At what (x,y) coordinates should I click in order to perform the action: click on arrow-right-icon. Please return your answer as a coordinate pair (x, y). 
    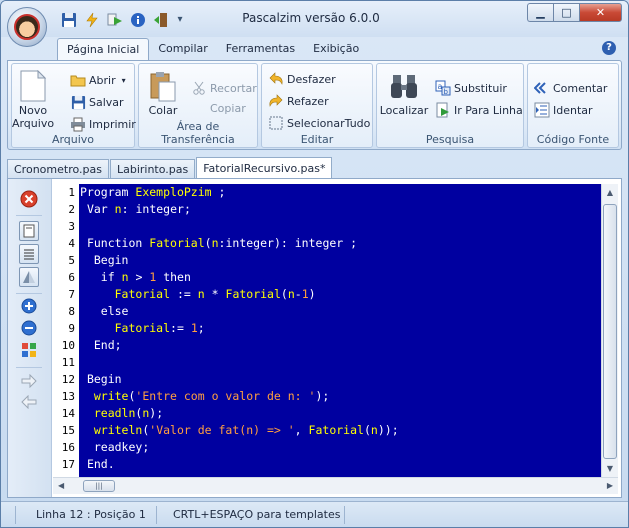
    Looking at the image, I should click on (29, 381).